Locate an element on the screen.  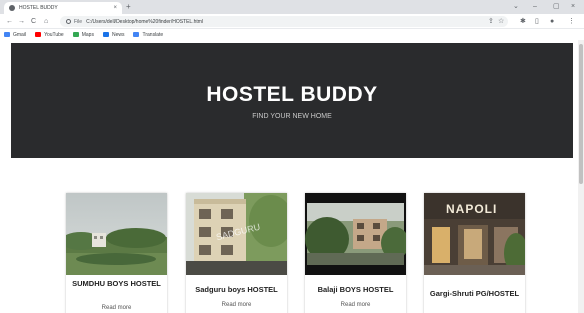
hostel-card-sadguru: SADGURU Sadguru boys HOSTEL Read more is located at coordinates (236, 253).